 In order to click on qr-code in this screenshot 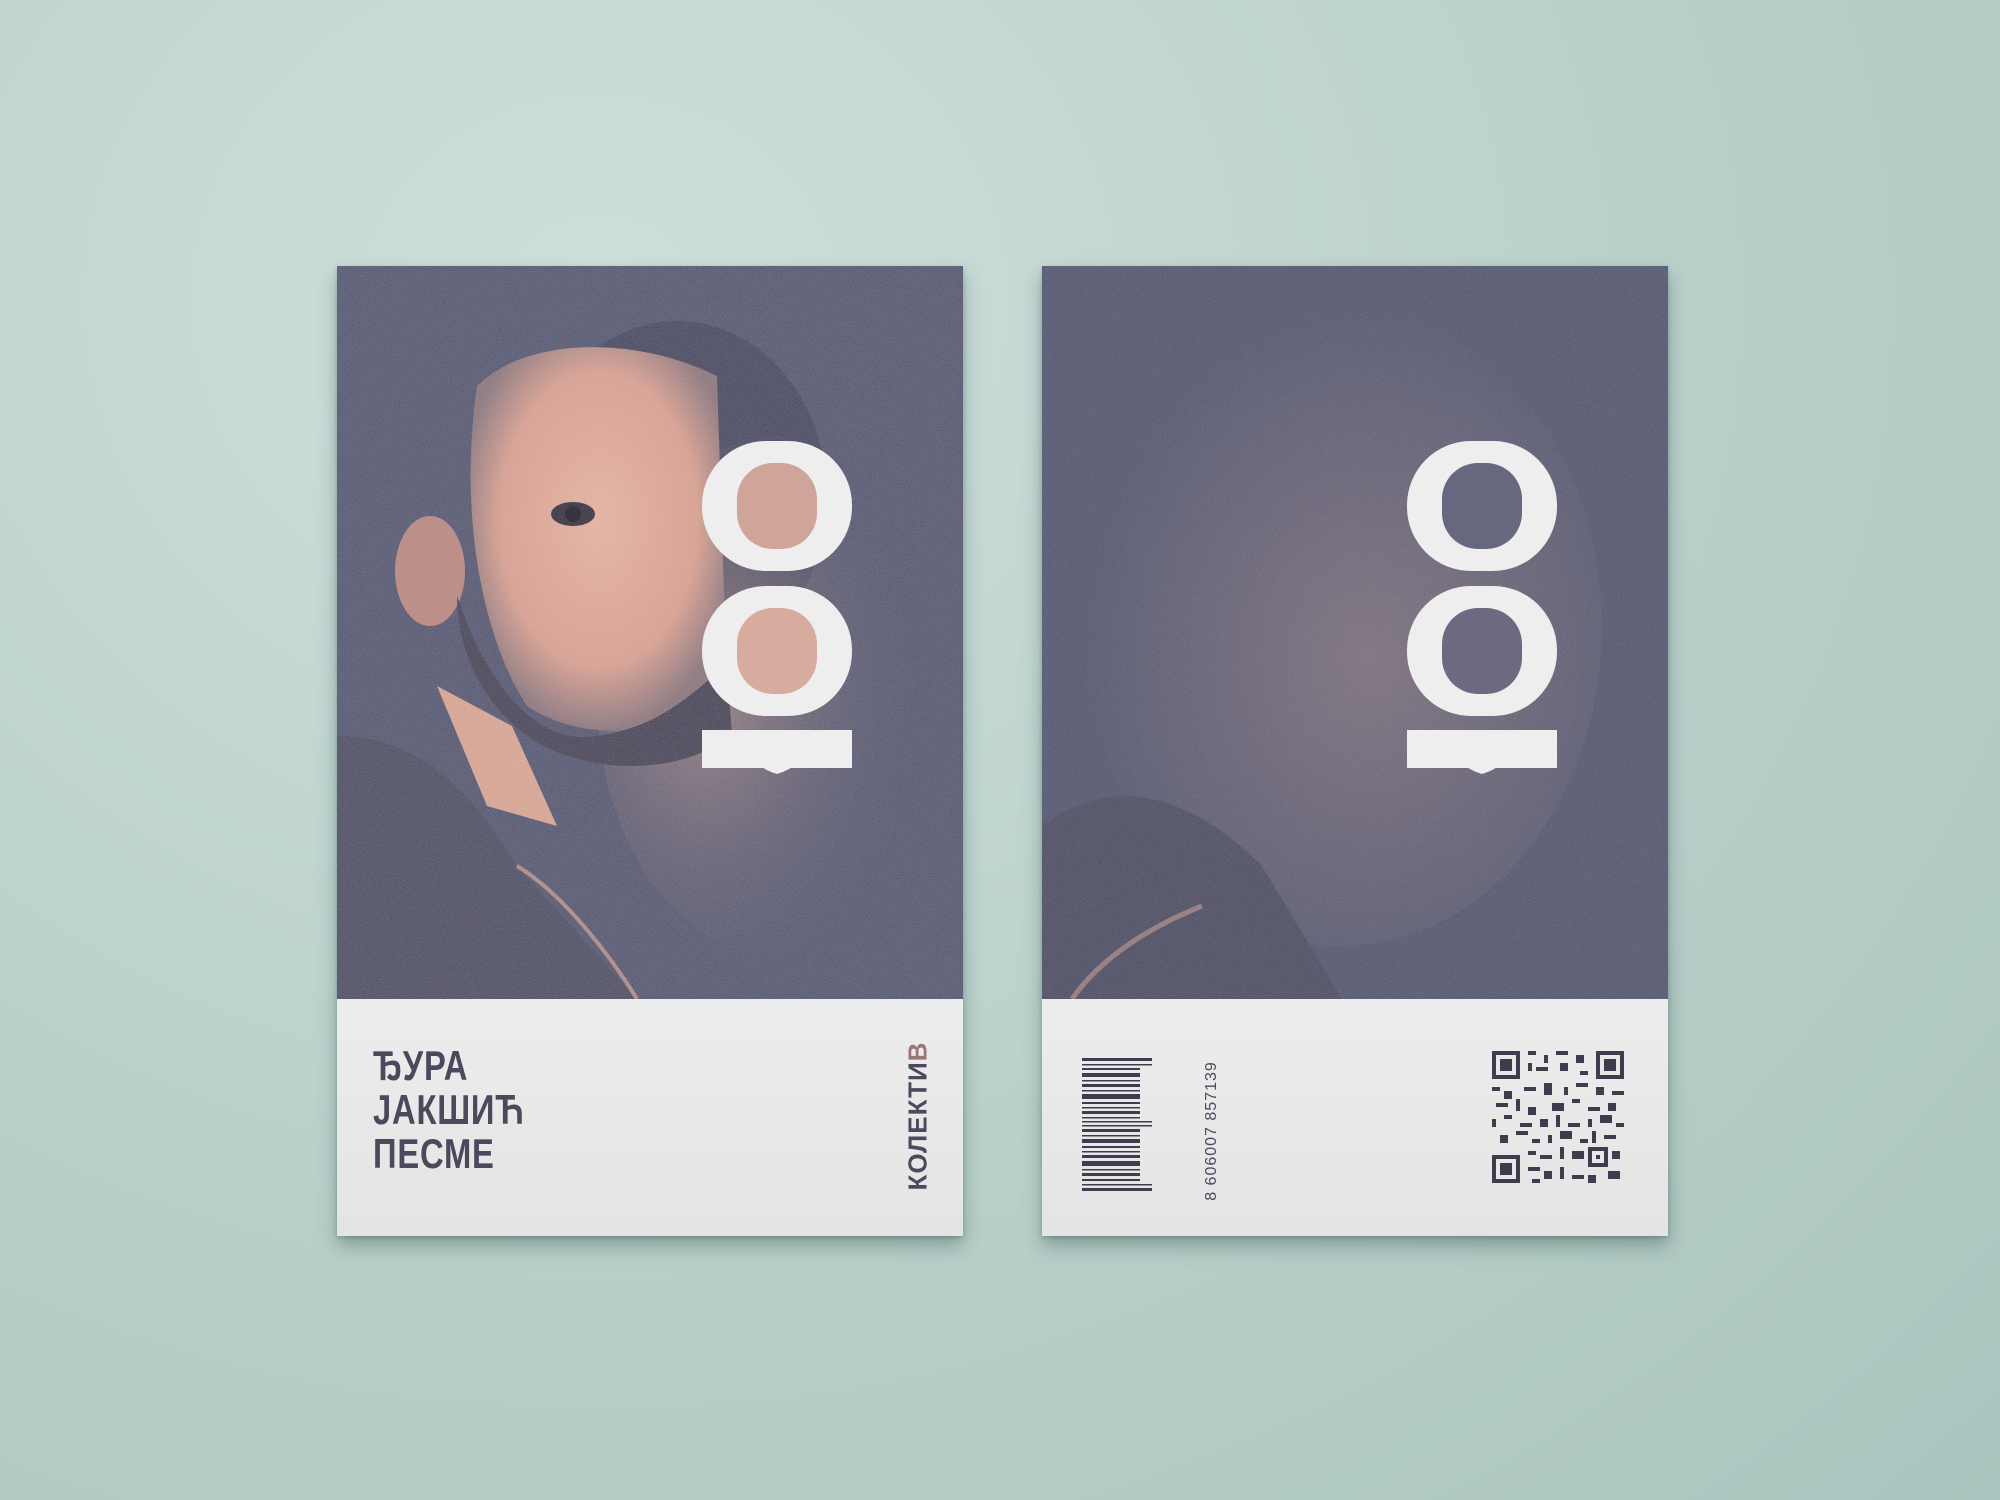, I will do `click(1558, 1117)`.